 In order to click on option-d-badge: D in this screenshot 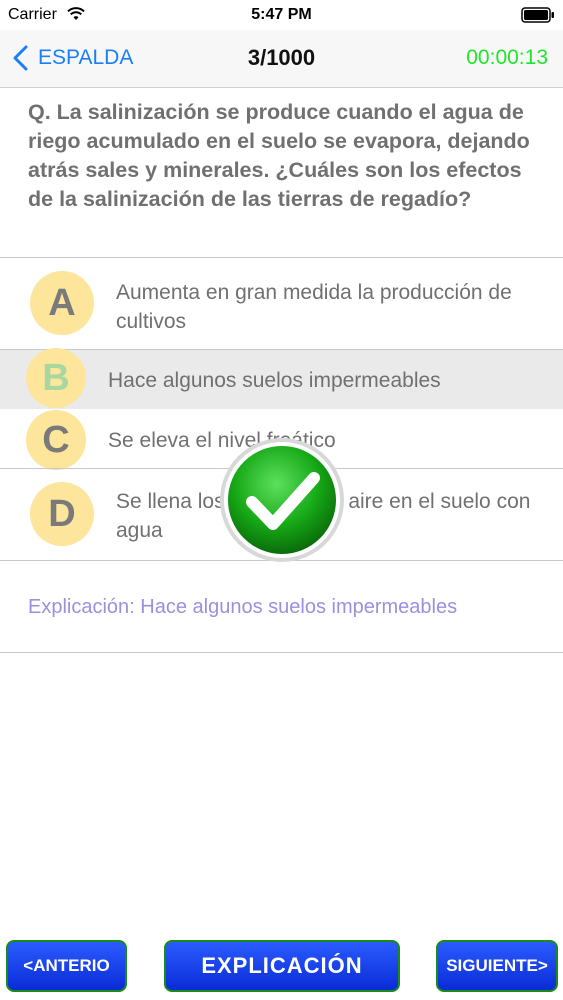, I will do `click(62, 514)`.